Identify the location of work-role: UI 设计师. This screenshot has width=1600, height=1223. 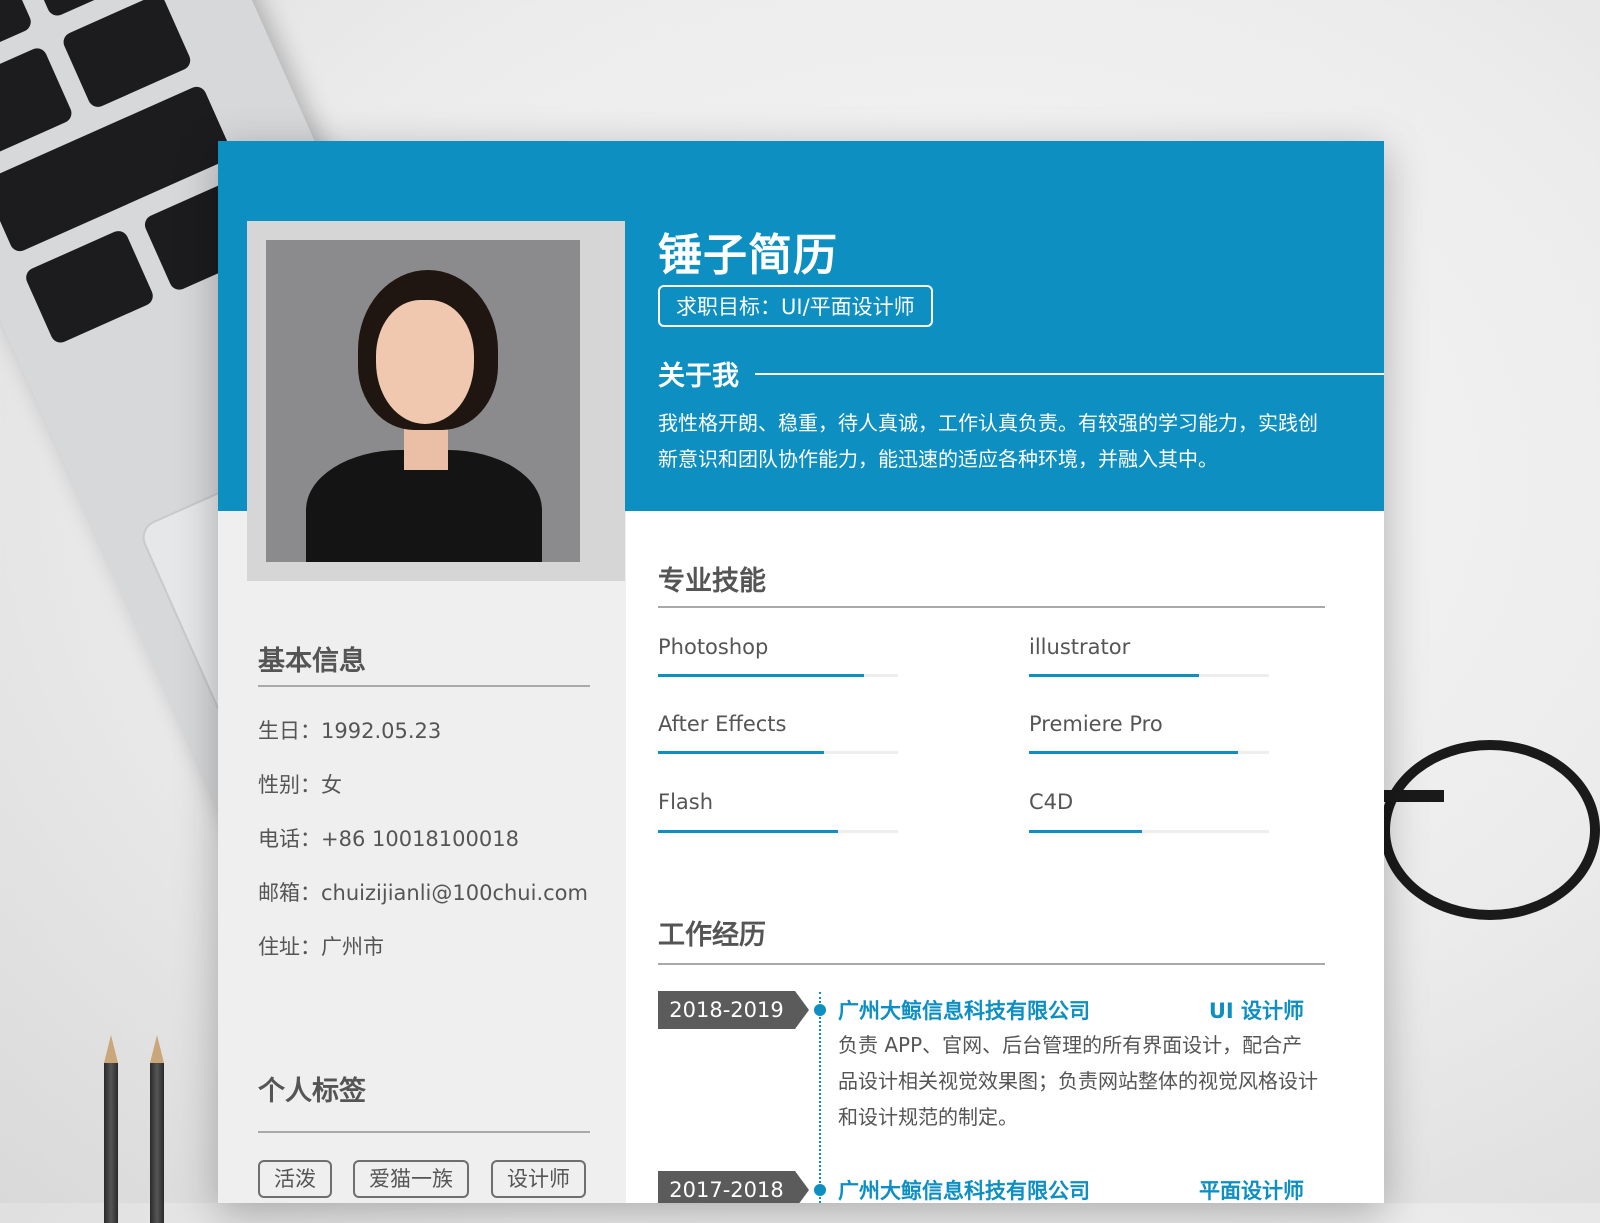
(1256, 1011).